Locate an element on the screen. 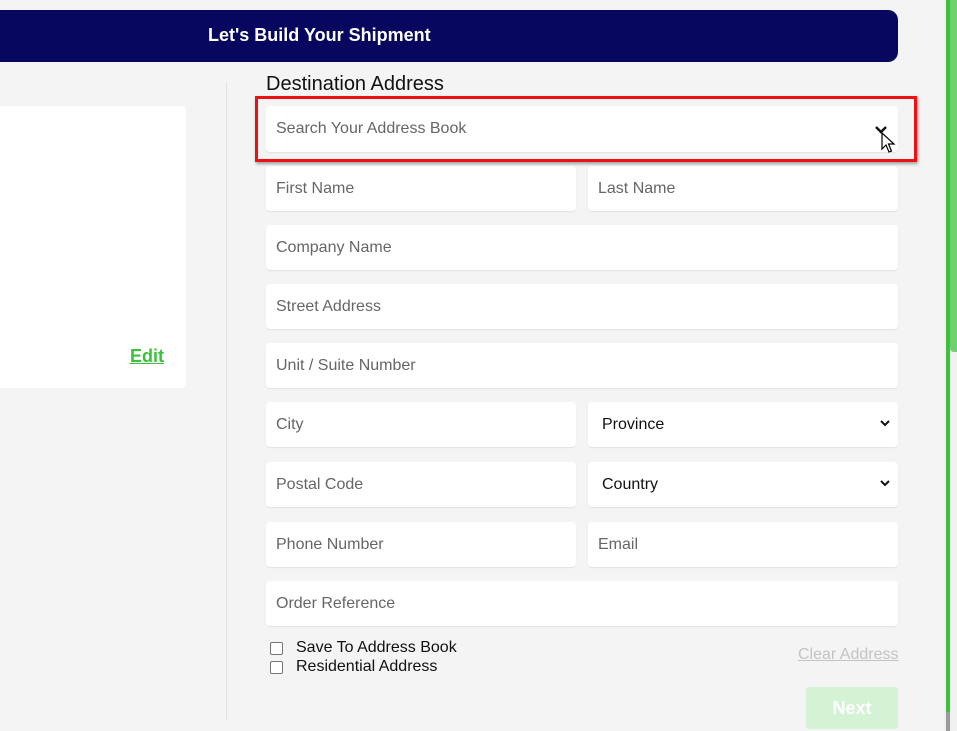  street-address-field is located at coordinates (582, 306).